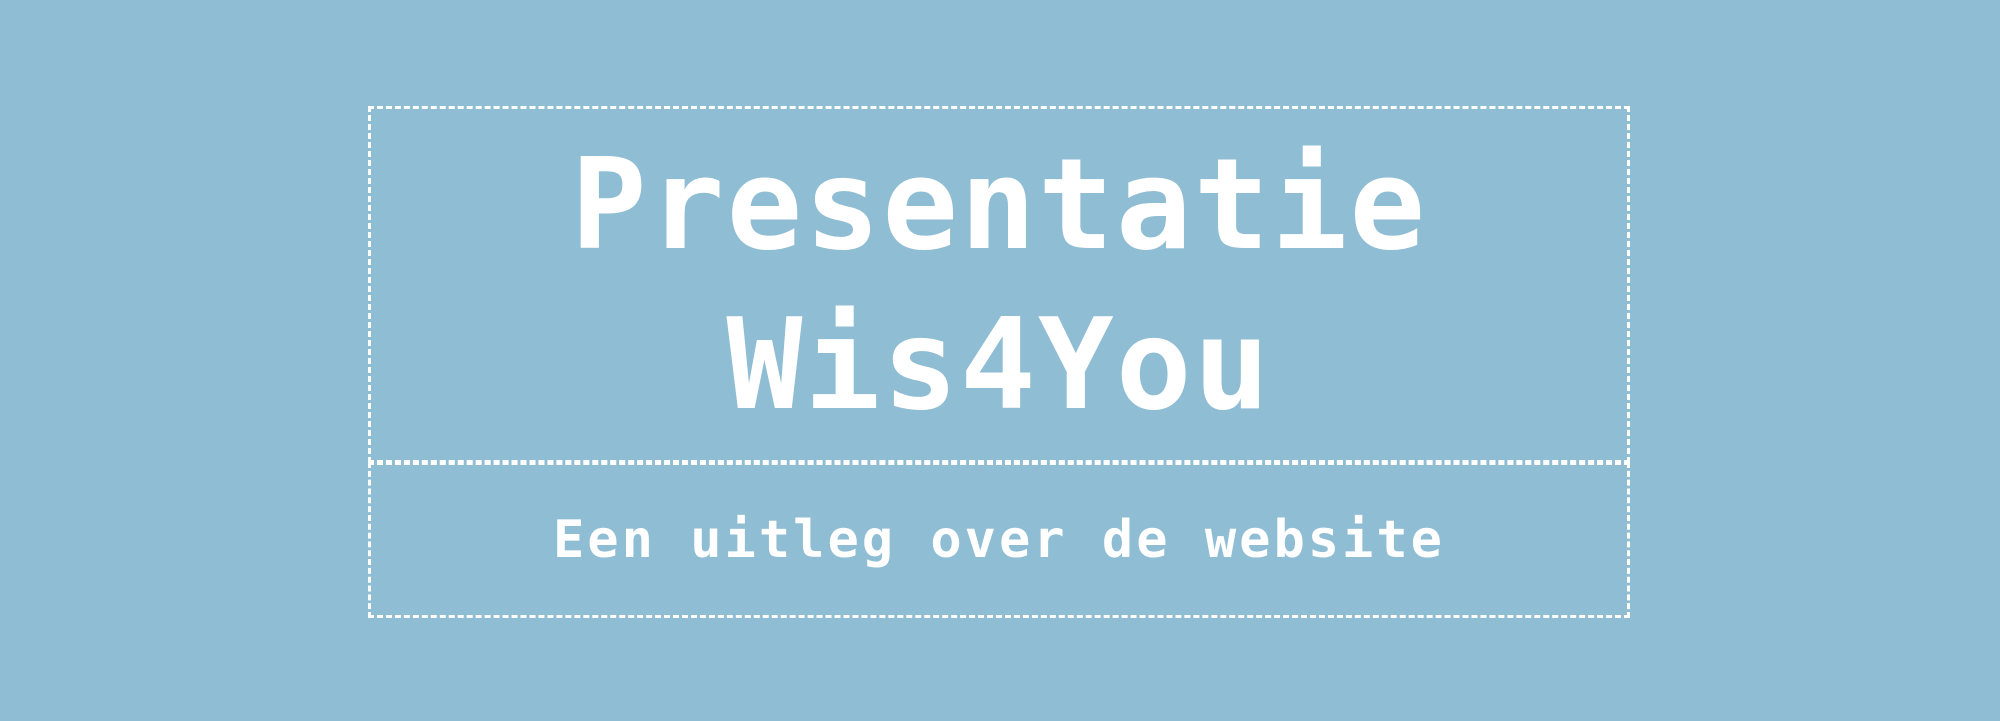 This screenshot has height=721, width=2000. I want to click on title-line-2: Wis4You, so click(999, 364).